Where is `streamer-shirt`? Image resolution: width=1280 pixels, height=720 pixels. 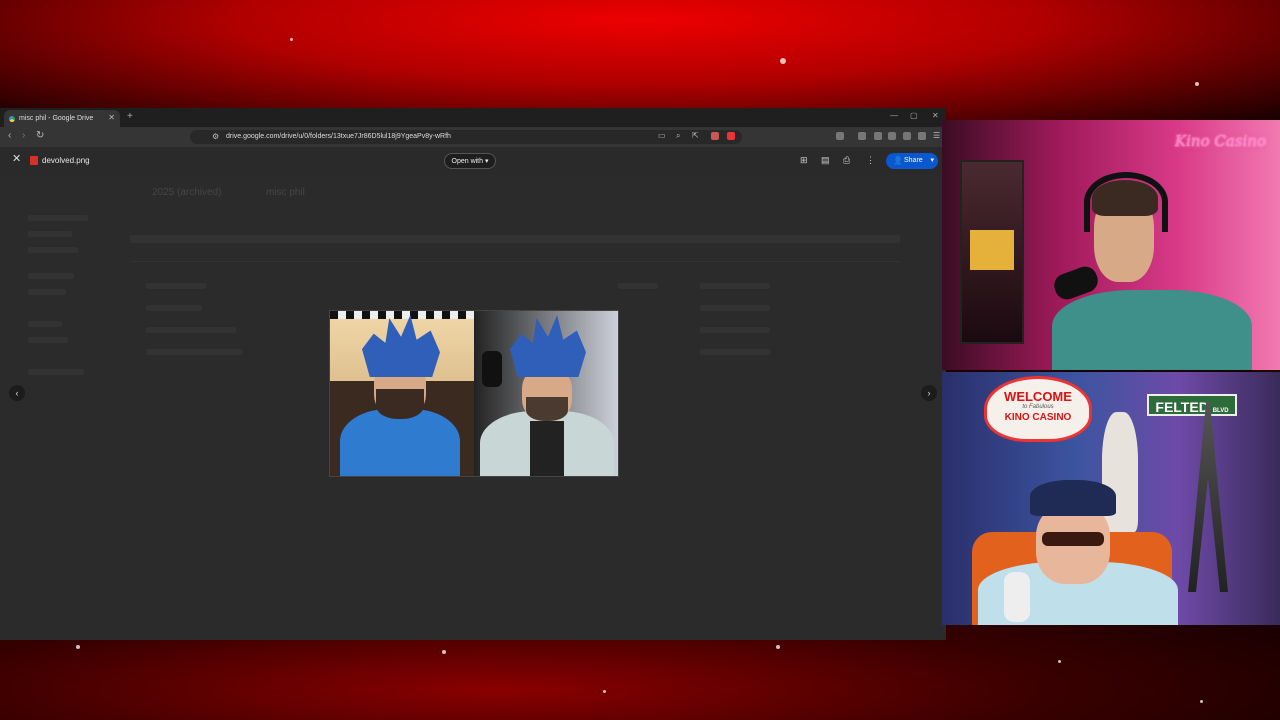
streamer-shirt is located at coordinates (1152, 330).